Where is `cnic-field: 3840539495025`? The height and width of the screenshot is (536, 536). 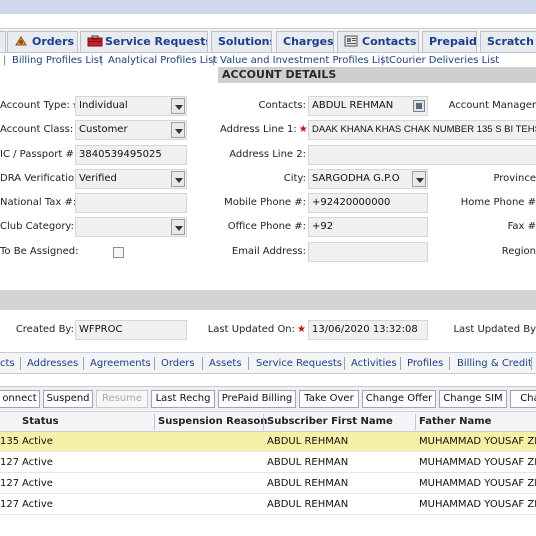 cnic-field: 3840539495025 is located at coordinates (131, 155).